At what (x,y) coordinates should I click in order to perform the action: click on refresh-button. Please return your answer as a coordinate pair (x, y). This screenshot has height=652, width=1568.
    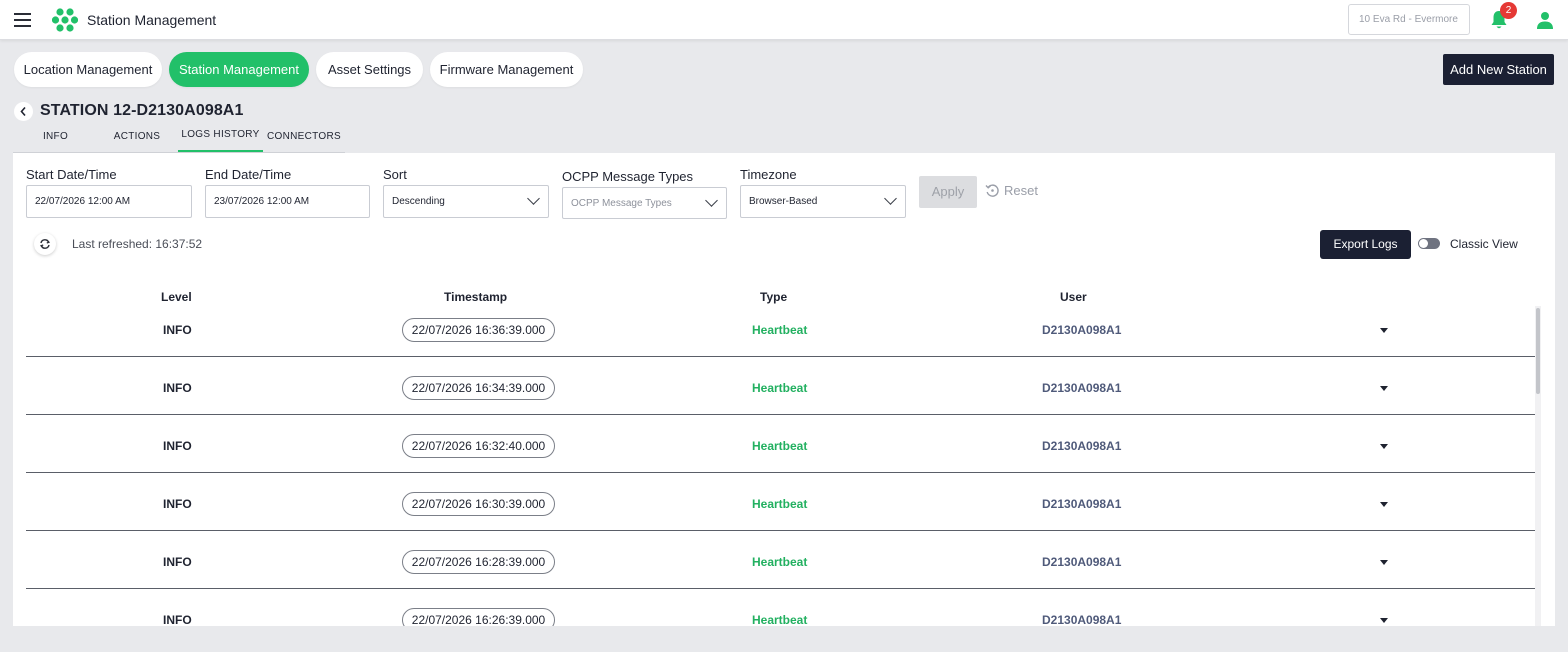
    Looking at the image, I should click on (45, 244).